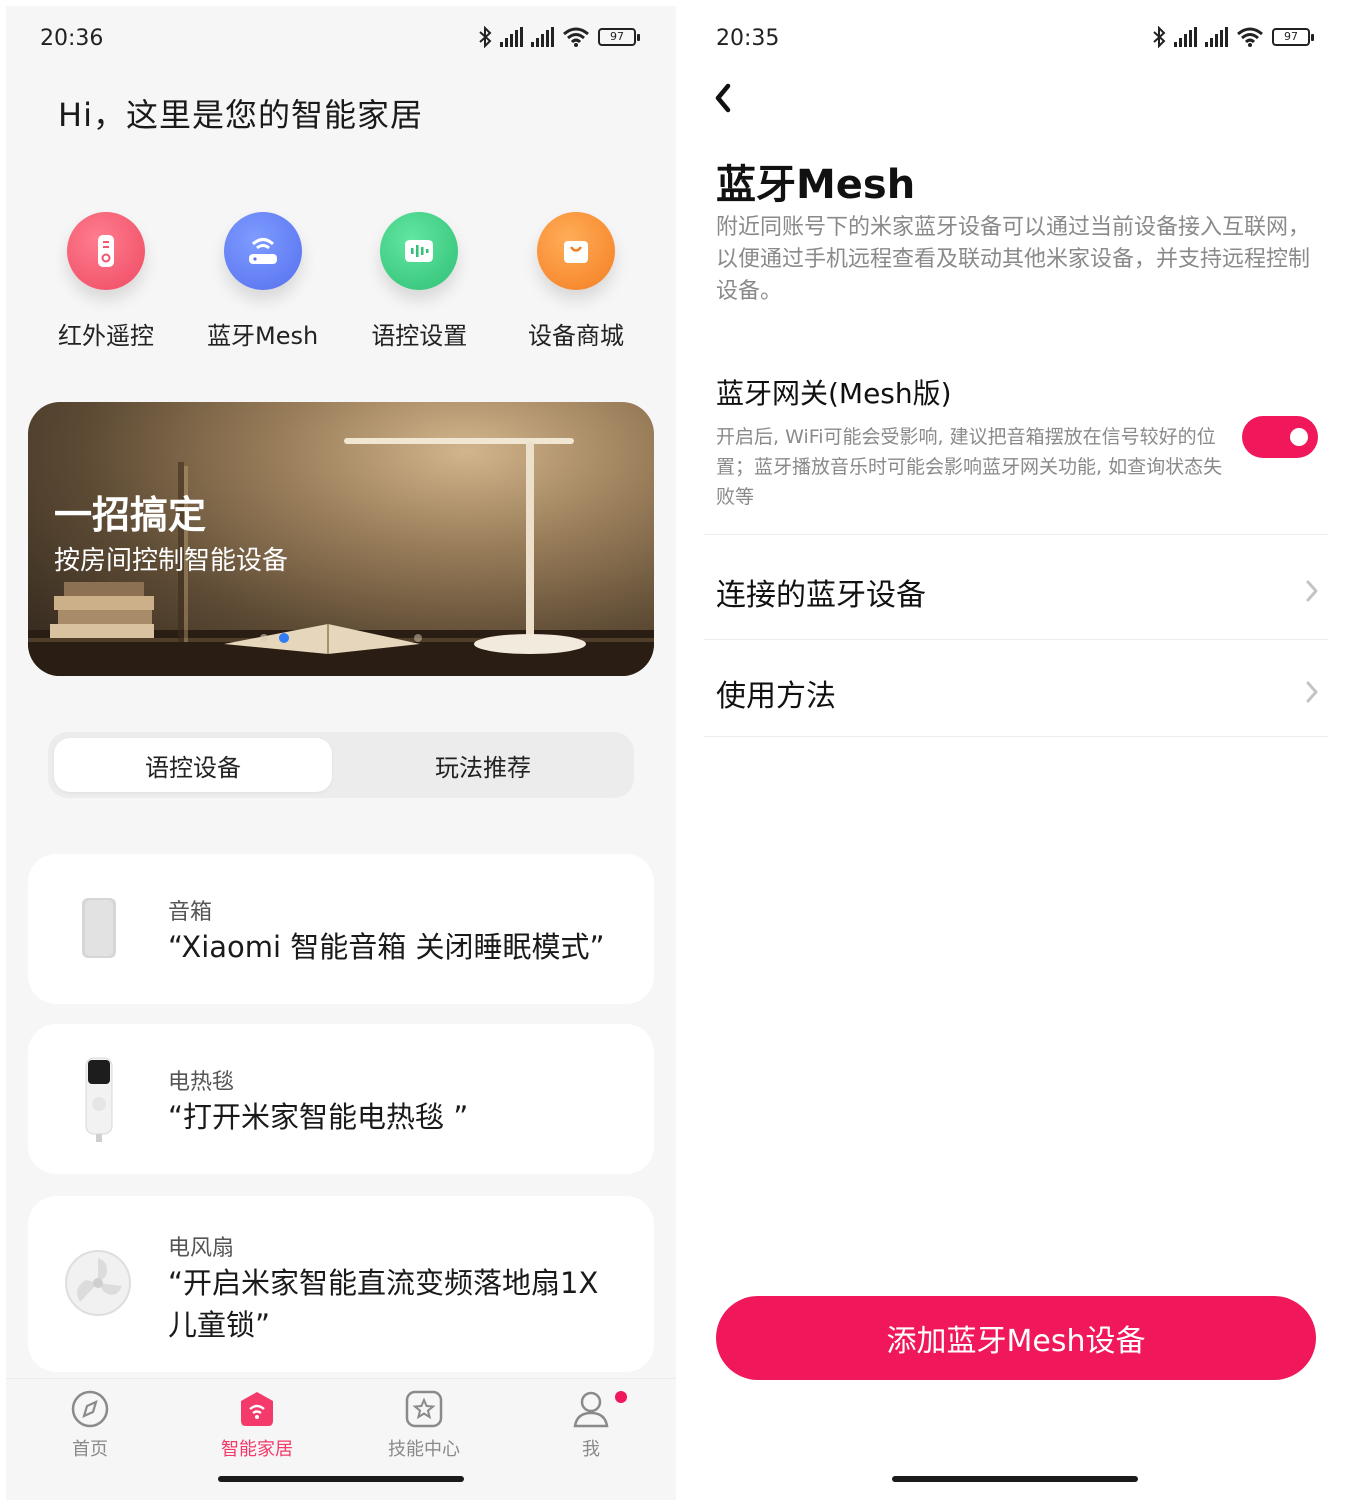 The image size is (1357, 1500). What do you see at coordinates (106, 251) in the screenshot?
I see `remote-icon` at bounding box center [106, 251].